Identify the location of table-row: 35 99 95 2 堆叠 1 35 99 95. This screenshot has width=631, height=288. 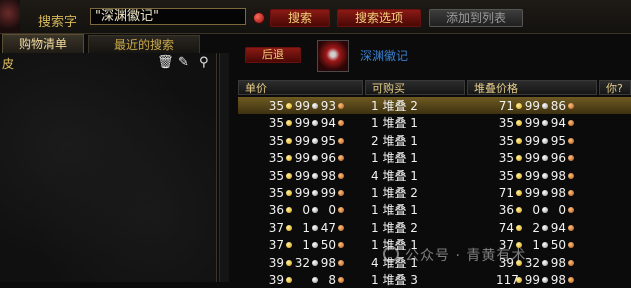
(434, 140).